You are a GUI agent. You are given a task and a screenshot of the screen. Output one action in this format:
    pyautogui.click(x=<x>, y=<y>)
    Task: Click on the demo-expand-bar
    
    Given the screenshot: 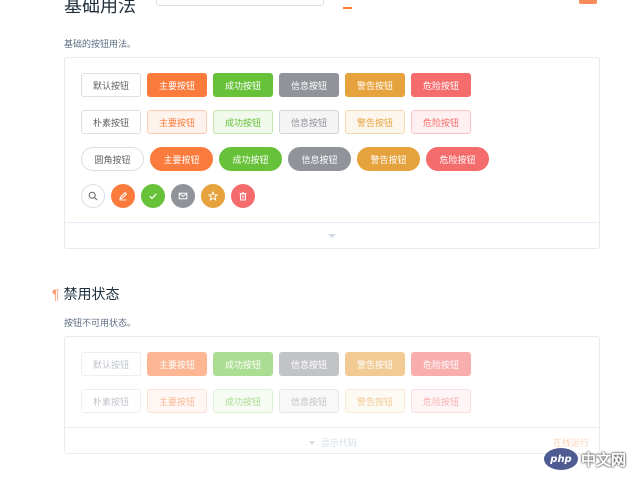 What is the action you would take?
    pyautogui.click(x=332, y=235)
    